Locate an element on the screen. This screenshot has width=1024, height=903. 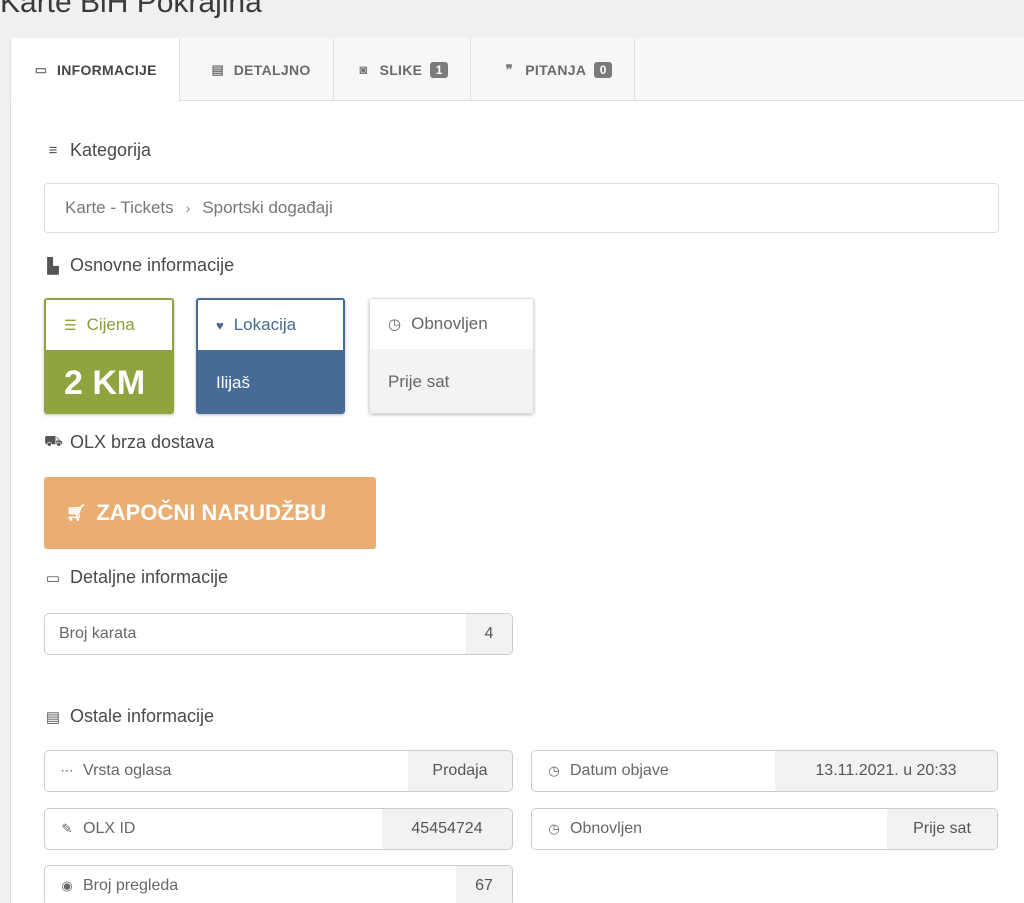
detail-row-broj-karata: Broj karata 4 is located at coordinates (278, 634).